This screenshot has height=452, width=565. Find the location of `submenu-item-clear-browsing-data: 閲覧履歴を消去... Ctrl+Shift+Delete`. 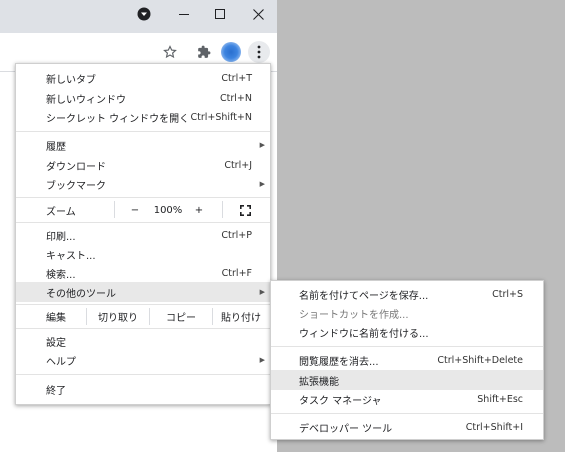

submenu-item-clear-browsing-data: 閲覧履歴を消去... Ctrl+Shift+Delete is located at coordinates (407, 360).